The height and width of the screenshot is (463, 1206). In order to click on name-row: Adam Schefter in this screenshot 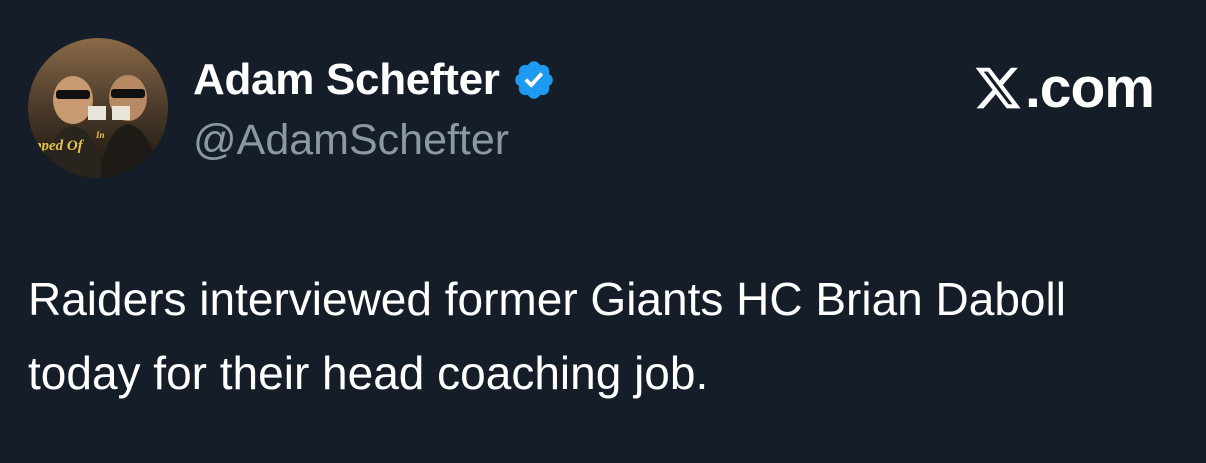, I will do `click(374, 80)`.